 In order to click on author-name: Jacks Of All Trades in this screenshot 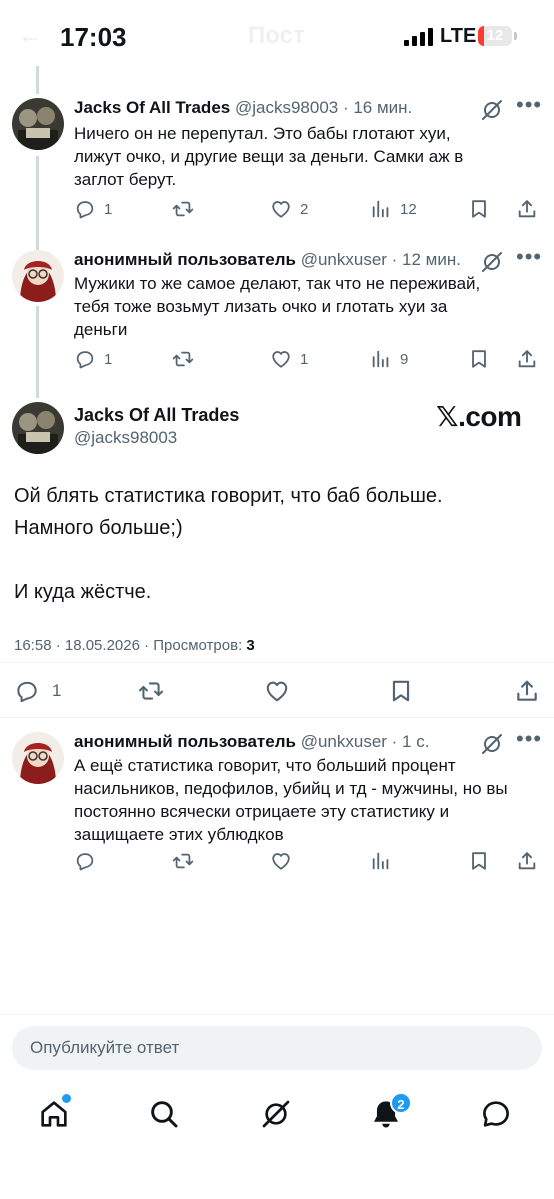, I will do `click(152, 107)`.